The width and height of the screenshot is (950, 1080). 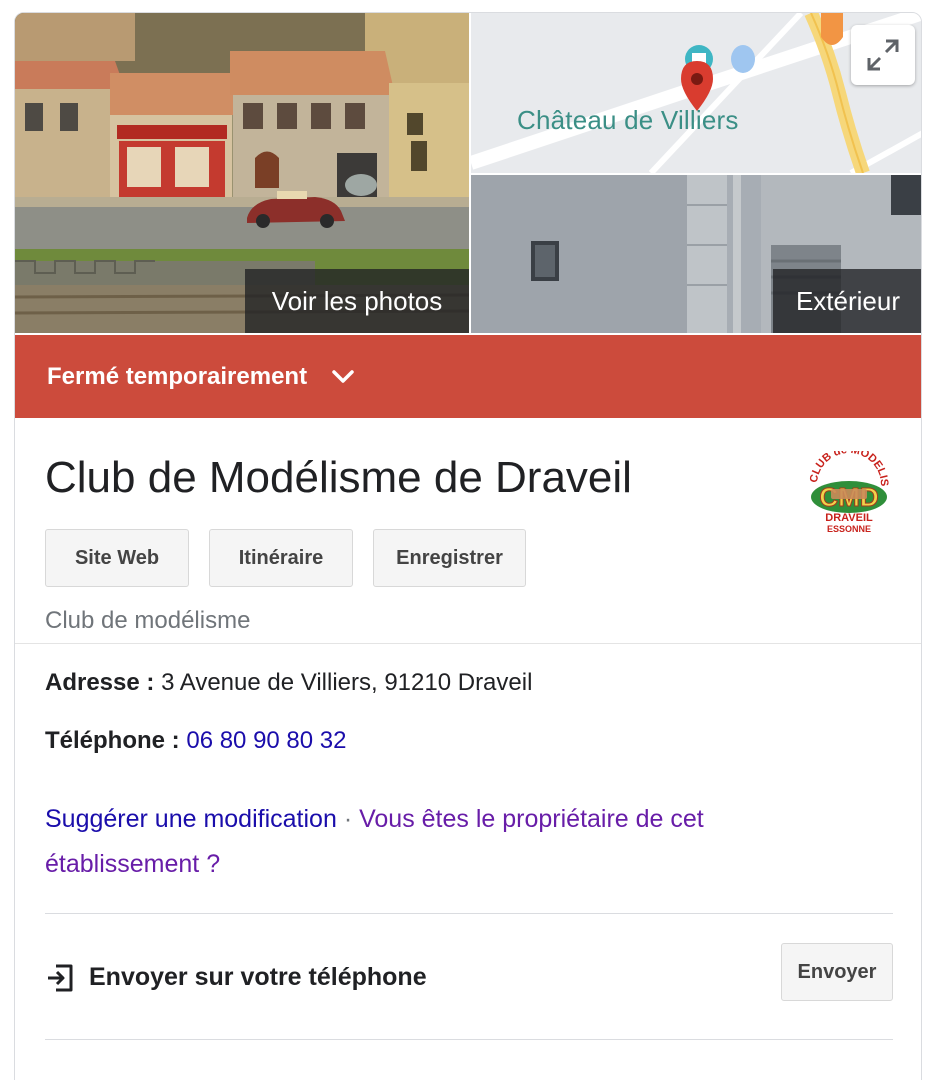 I want to click on temporarily-closed-banner: Fermé temporairement, so click(x=468, y=376).